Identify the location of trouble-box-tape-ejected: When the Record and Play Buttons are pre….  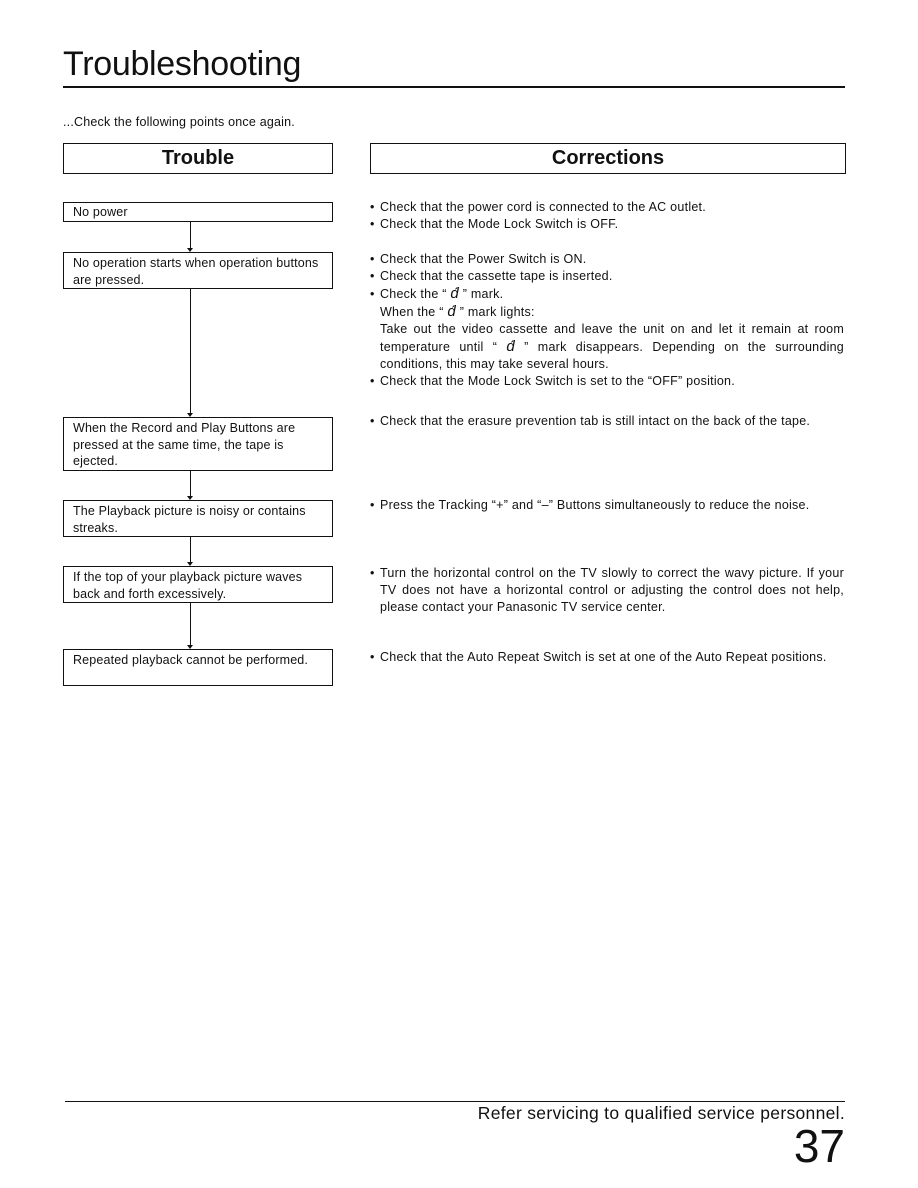
(198, 444).